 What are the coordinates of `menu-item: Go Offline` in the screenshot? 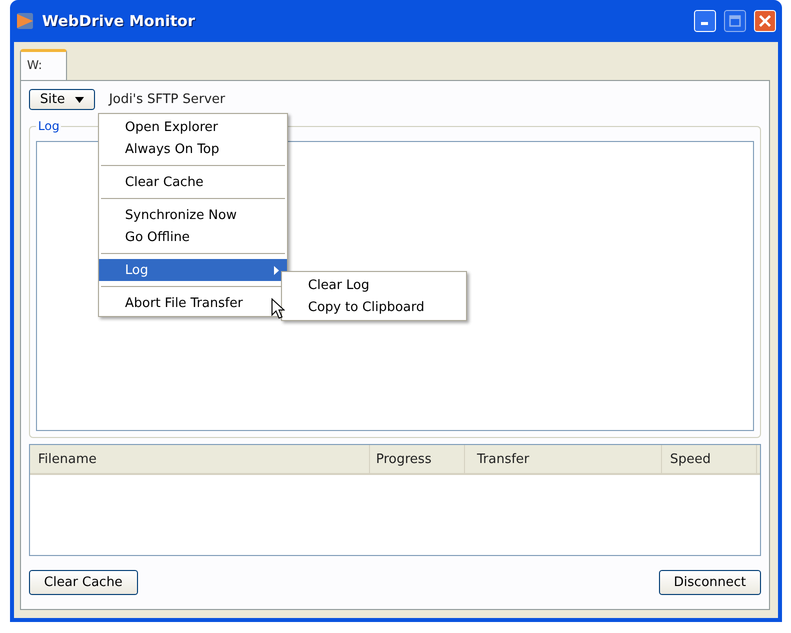 It's located at (193, 237).